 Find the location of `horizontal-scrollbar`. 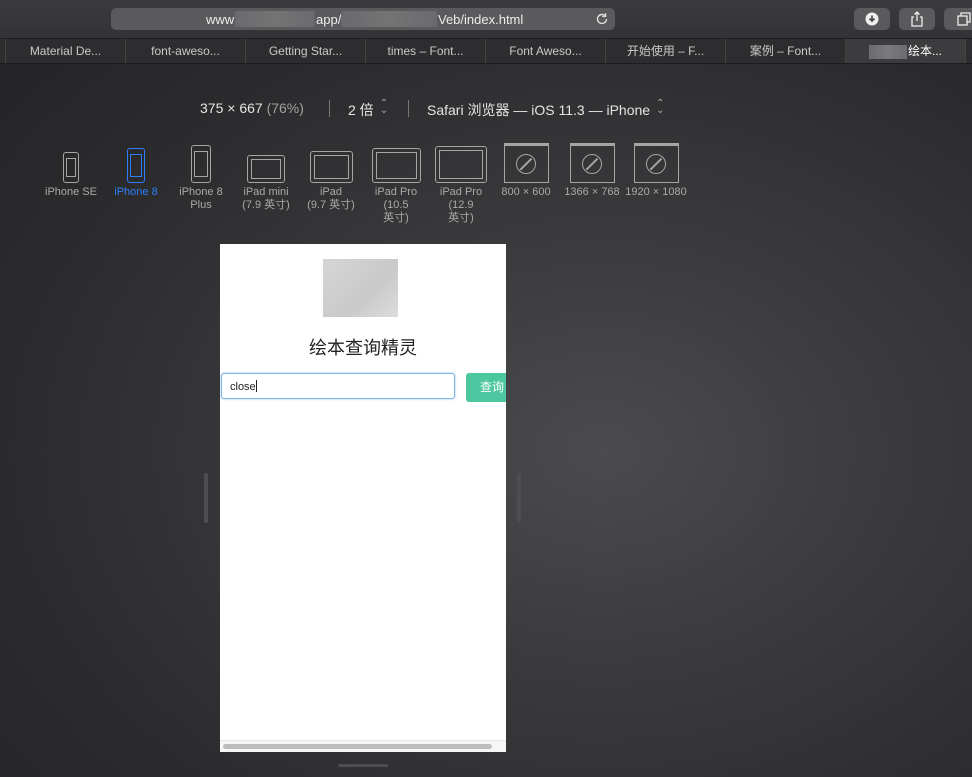

horizontal-scrollbar is located at coordinates (357, 746).